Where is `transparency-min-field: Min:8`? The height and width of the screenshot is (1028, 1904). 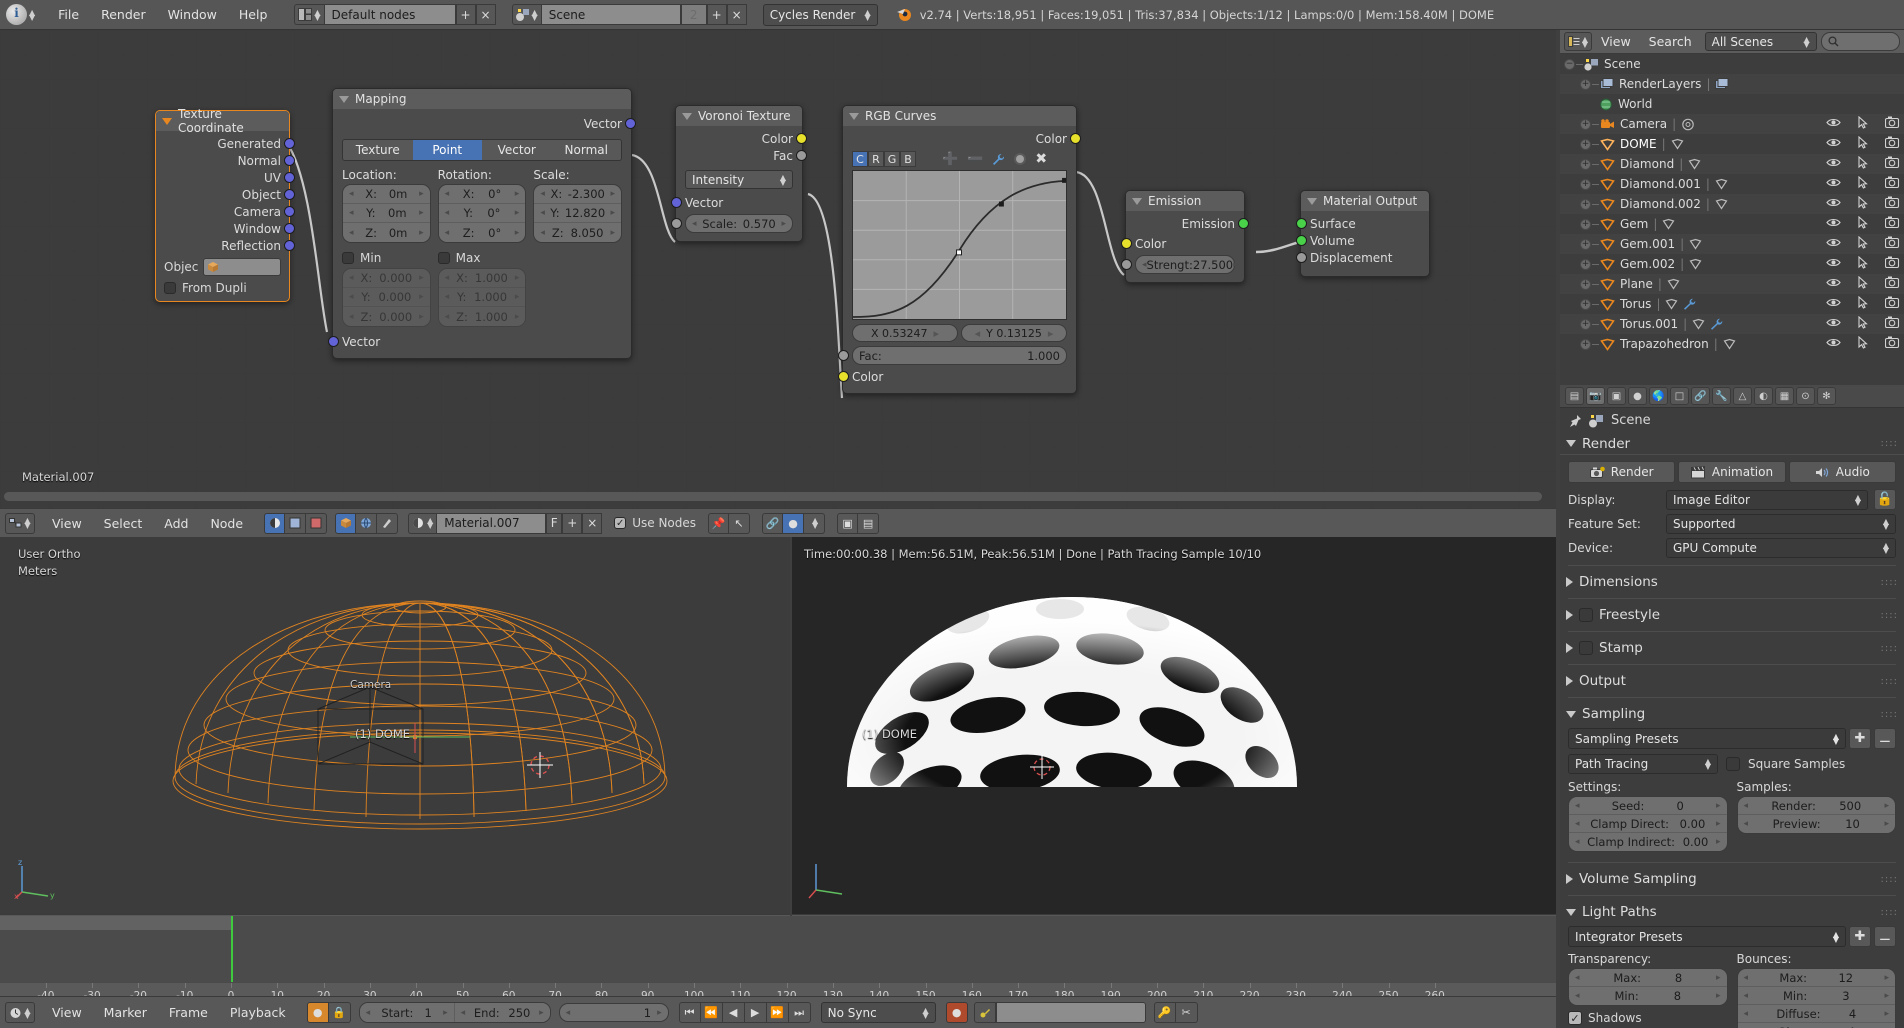 transparency-min-field: Min:8 is located at coordinates (1648, 996).